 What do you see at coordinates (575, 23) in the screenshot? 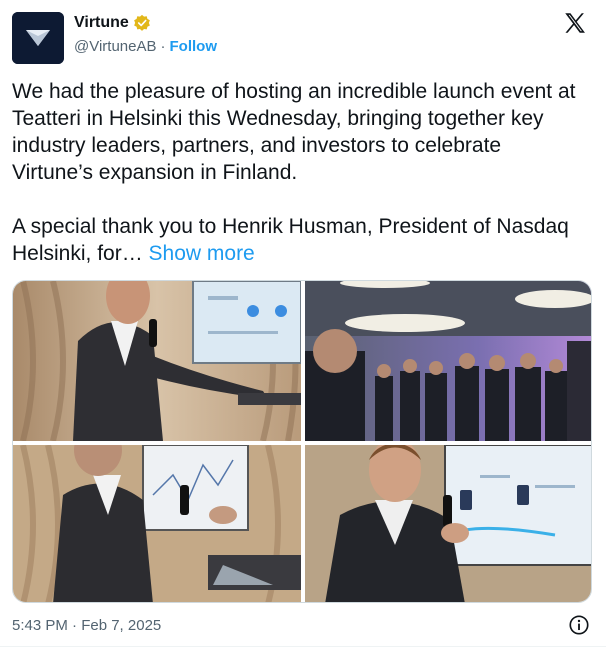
I see `x-logo-icon` at bounding box center [575, 23].